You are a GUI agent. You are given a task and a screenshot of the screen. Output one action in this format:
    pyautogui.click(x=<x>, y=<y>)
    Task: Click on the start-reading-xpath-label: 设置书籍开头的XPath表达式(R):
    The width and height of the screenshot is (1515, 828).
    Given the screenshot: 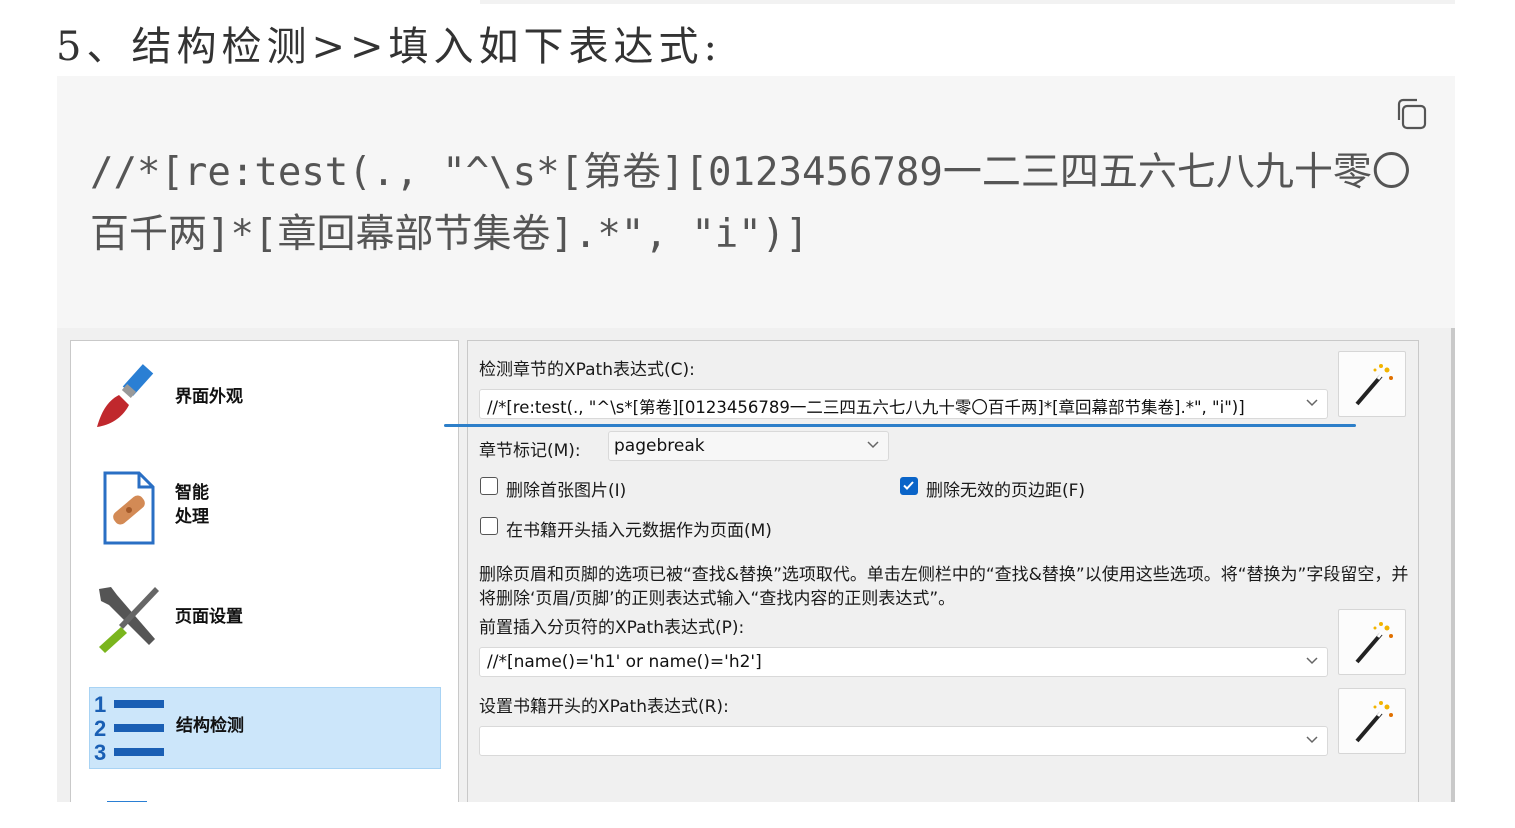 What is the action you would take?
    pyautogui.click(x=604, y=707)
    